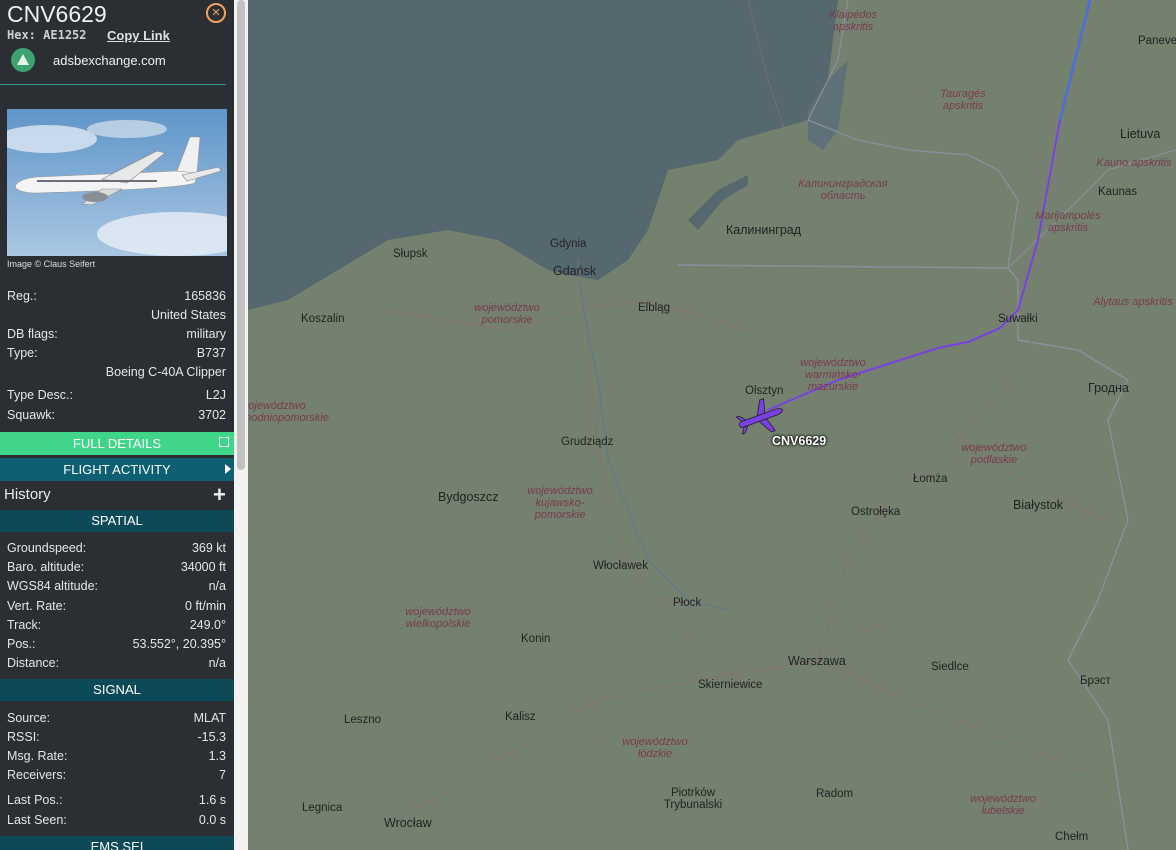 The image size is (1176, 850). I want to click on map-city-gdansk: Gdańsk, so click(575, 271).